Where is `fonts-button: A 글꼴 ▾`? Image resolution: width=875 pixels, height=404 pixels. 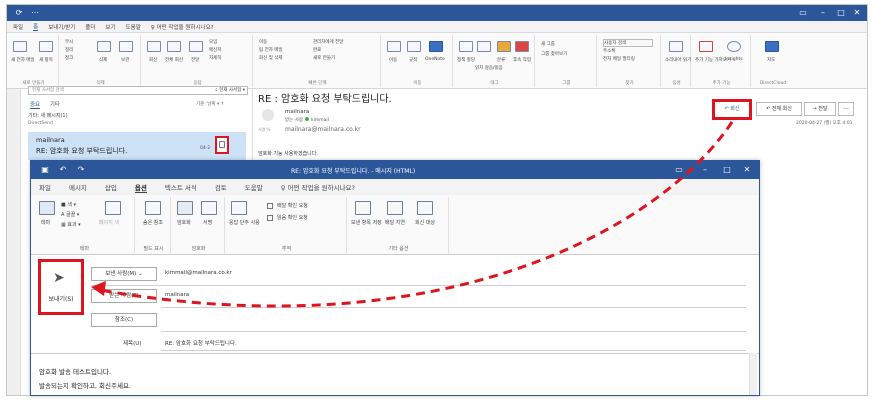
fonts-button: A 글꼴 ▾ is located at coordinates (70, 214).